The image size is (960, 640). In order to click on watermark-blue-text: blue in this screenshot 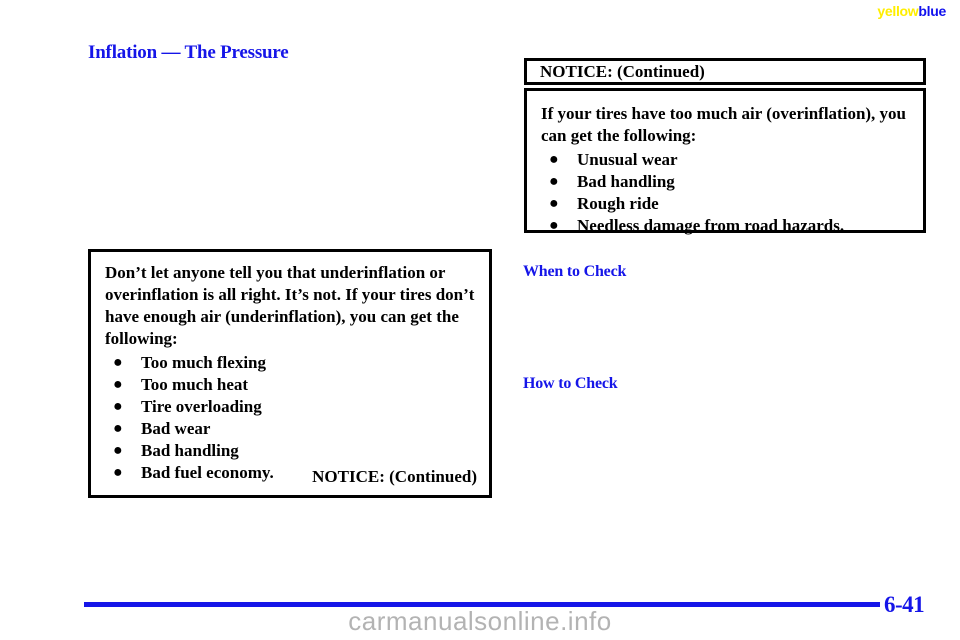, I will do `click(932, 11)`.